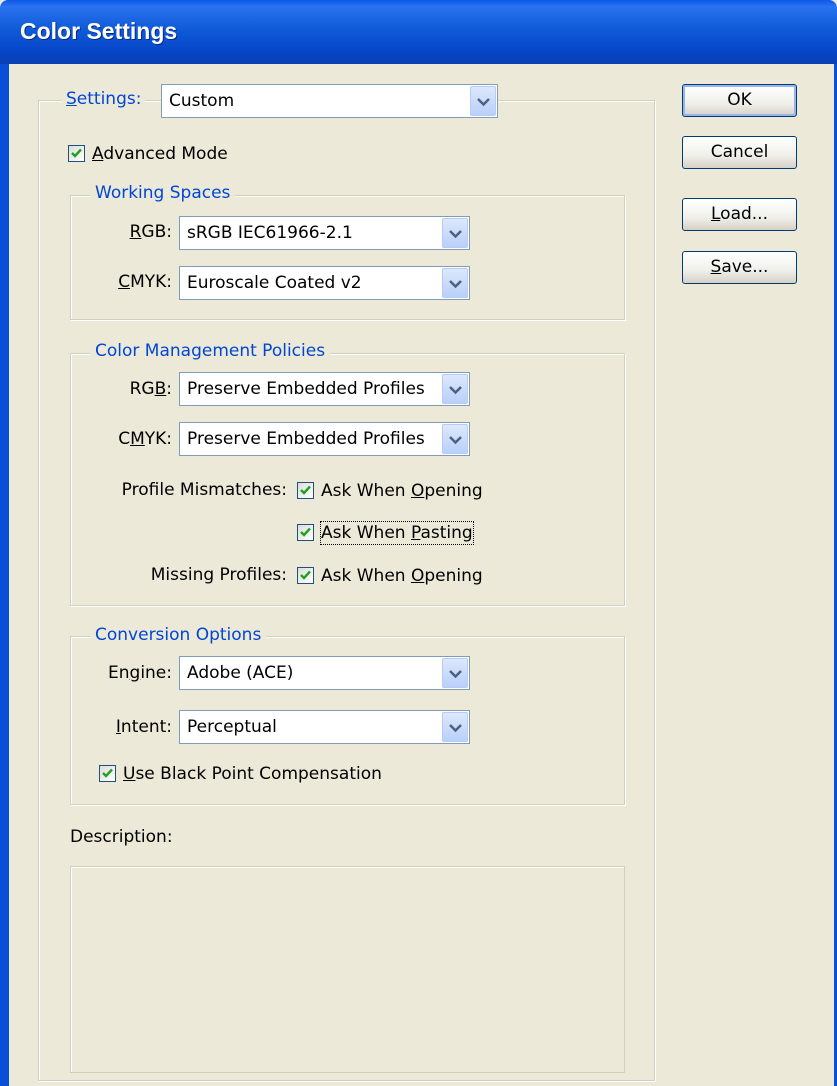  Describe the element at coordinates (140, 673) in the screenshot. I see `engine-label: Engine:` at that location.